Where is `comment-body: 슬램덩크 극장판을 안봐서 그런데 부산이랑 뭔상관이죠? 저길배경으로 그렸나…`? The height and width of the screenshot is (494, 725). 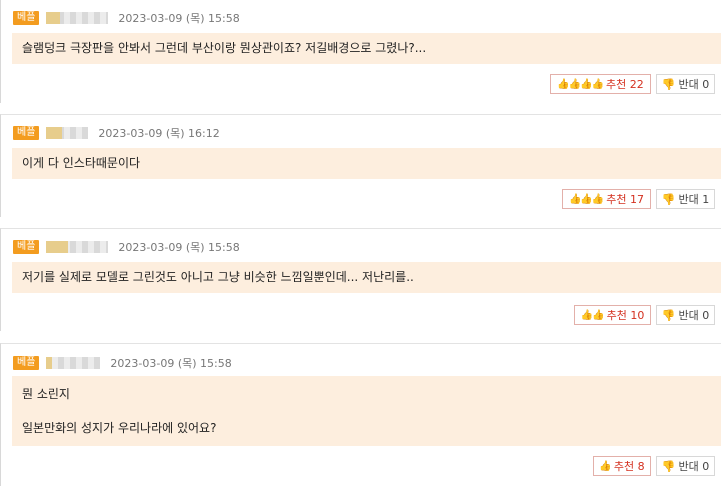 comment-body: 슬램덩크 극장판을 안봐서 그런데 부산이랑 뭔상관이죠? 저길배경으로 그렸나… is located at coordinates (366, 48).